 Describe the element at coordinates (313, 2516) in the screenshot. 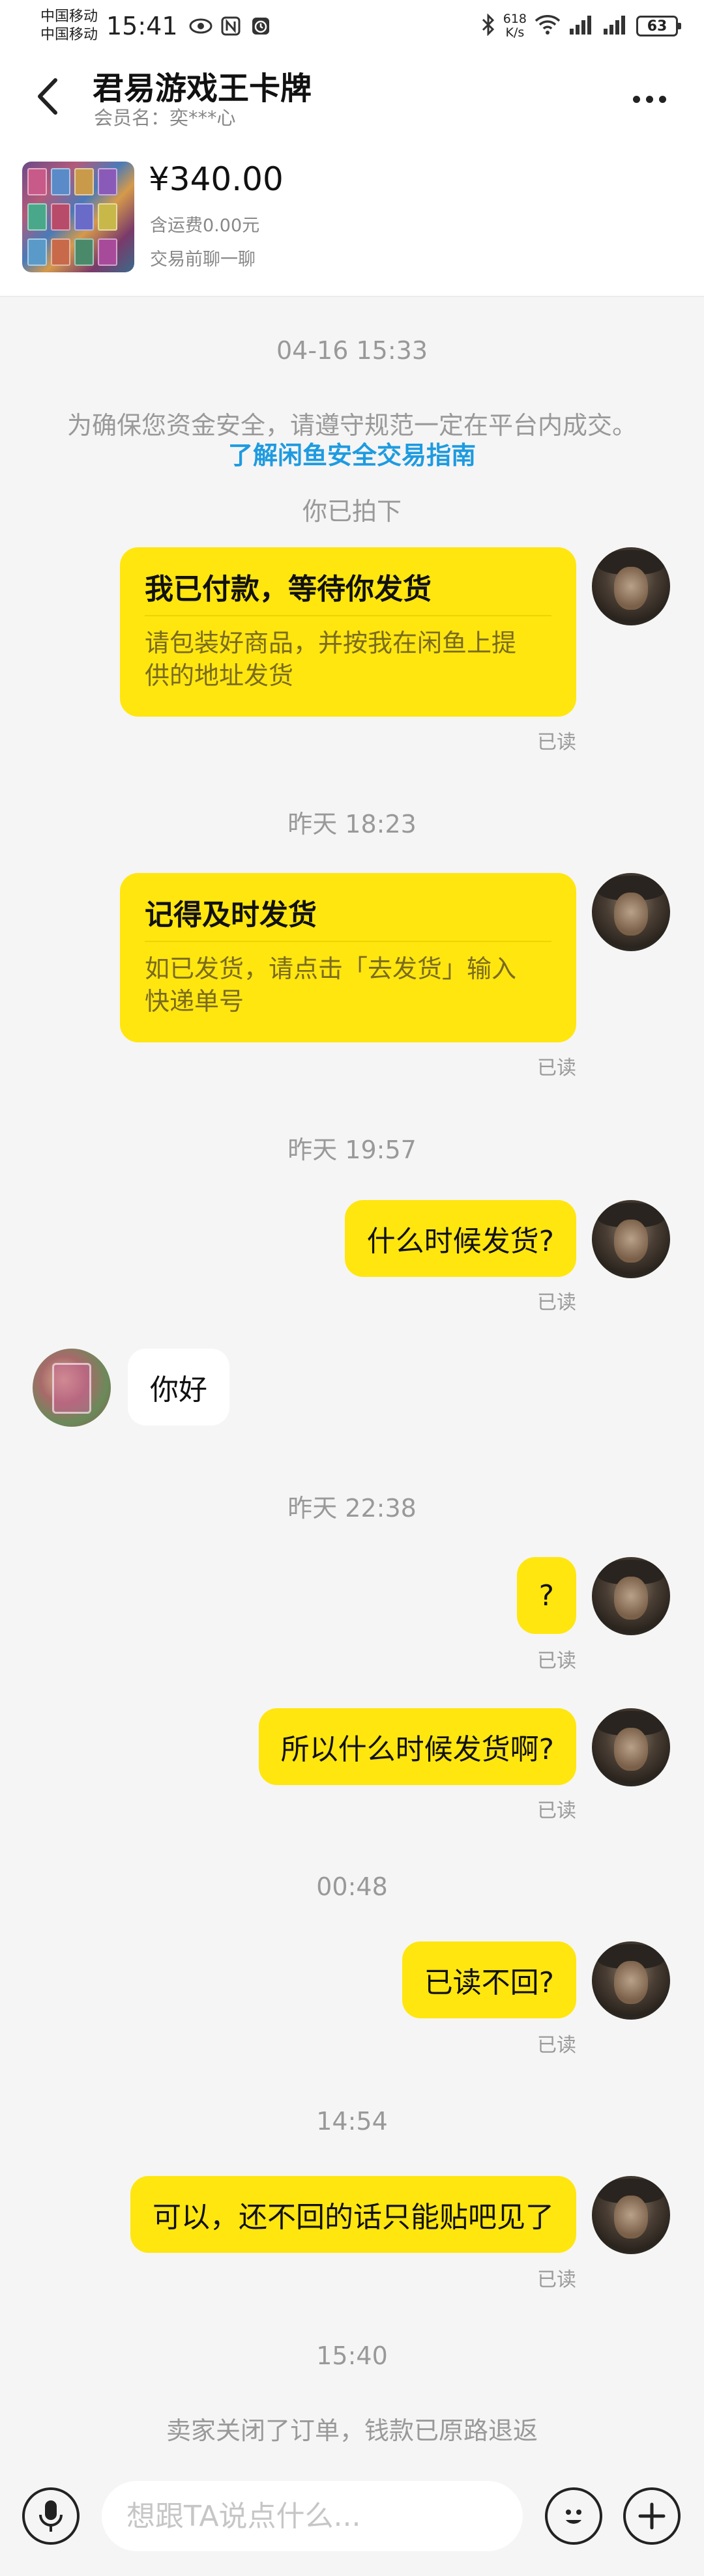

I see `message-input` at that location.